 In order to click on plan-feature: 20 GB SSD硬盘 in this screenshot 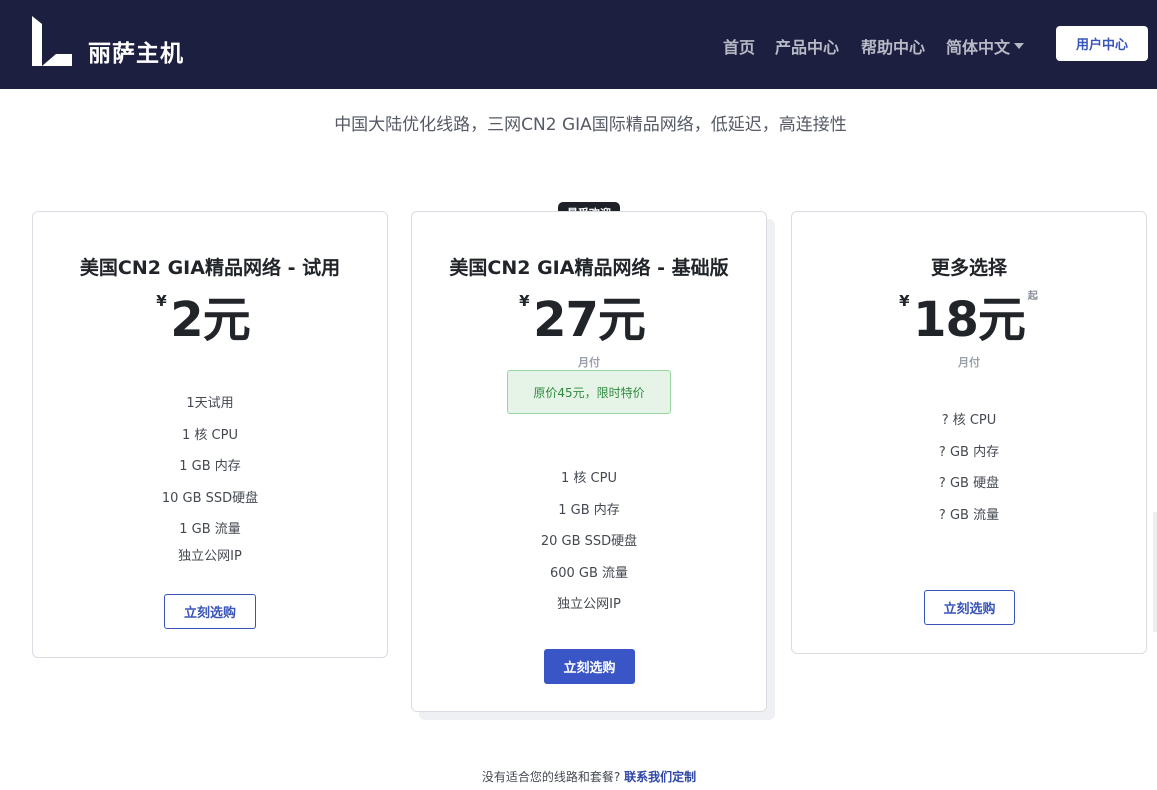, I will do `click(589, 541)`.